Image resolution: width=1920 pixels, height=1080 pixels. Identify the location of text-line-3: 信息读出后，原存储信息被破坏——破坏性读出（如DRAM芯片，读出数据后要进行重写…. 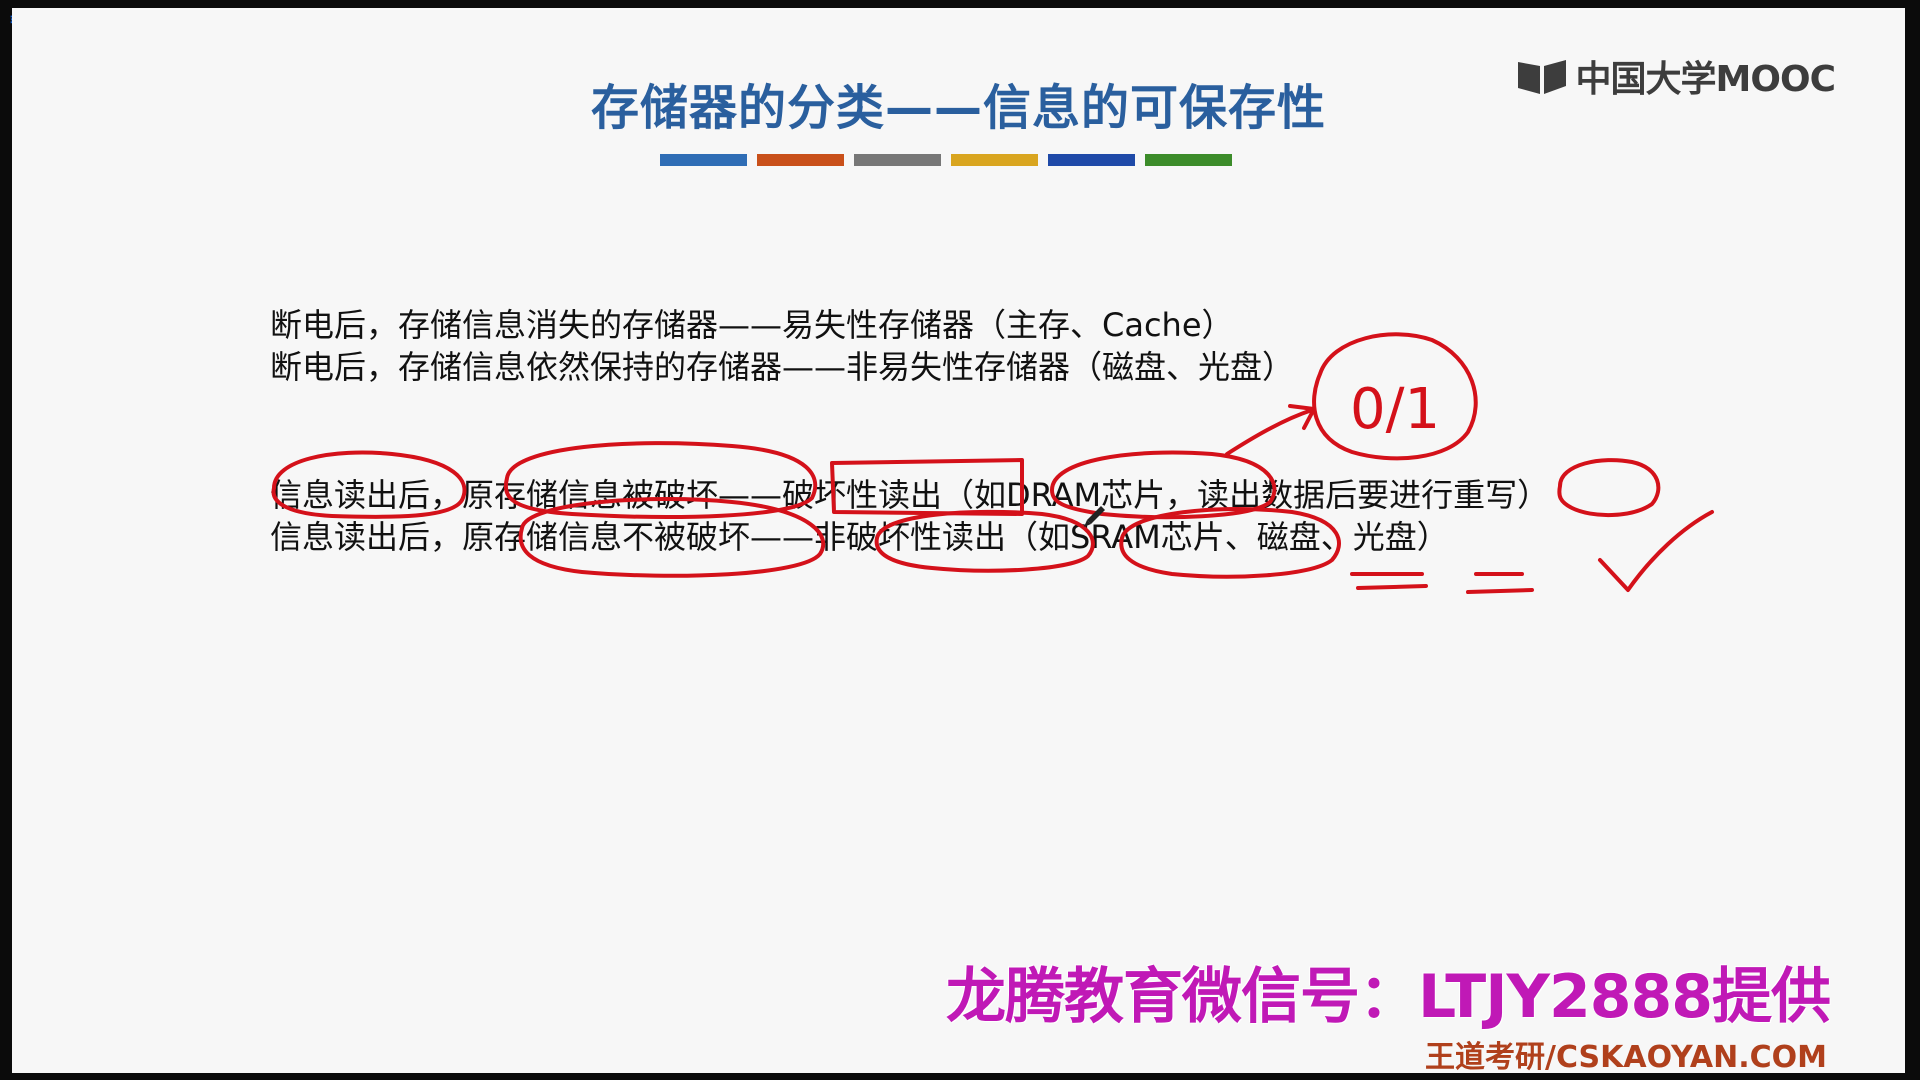
(909, 493).